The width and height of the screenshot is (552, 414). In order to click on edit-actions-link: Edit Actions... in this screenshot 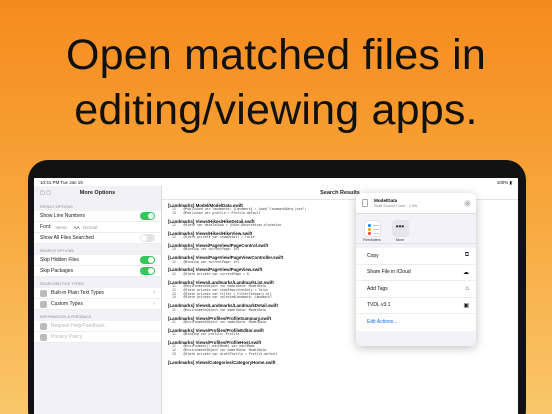, I will do `click(416, 322)`.